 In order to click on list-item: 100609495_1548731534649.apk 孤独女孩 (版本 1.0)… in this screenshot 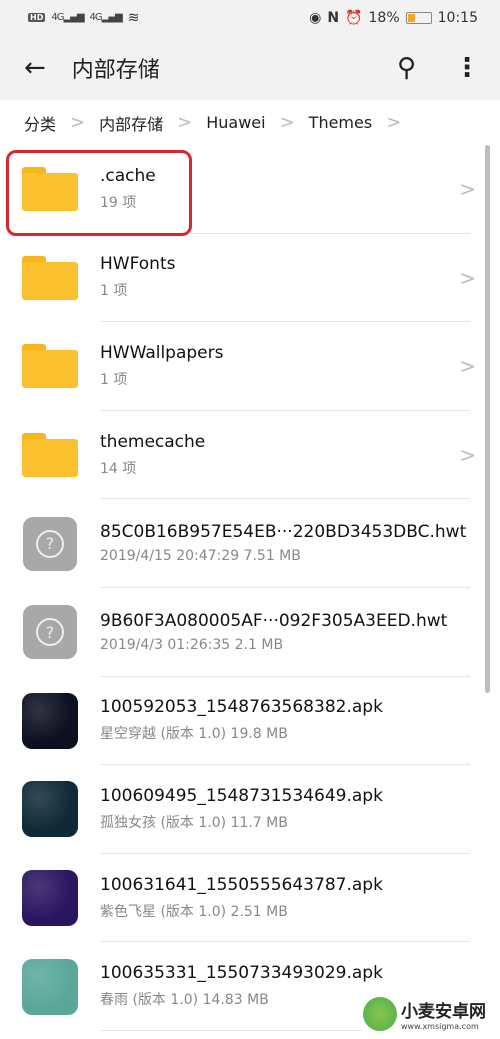, I will do `click(250, 809)`.